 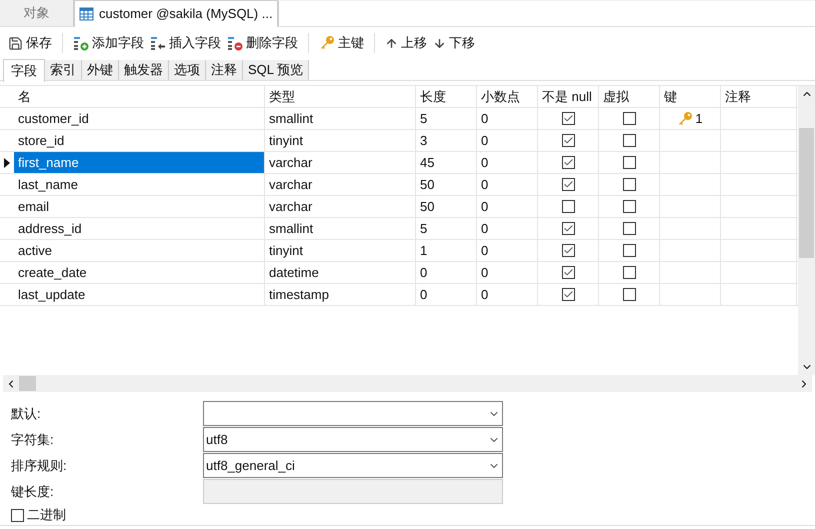 What do you see at coordinates (46, 515) in the screenshot?
I see `checkbox-label: 二进制` at bounding box center [46, 515].